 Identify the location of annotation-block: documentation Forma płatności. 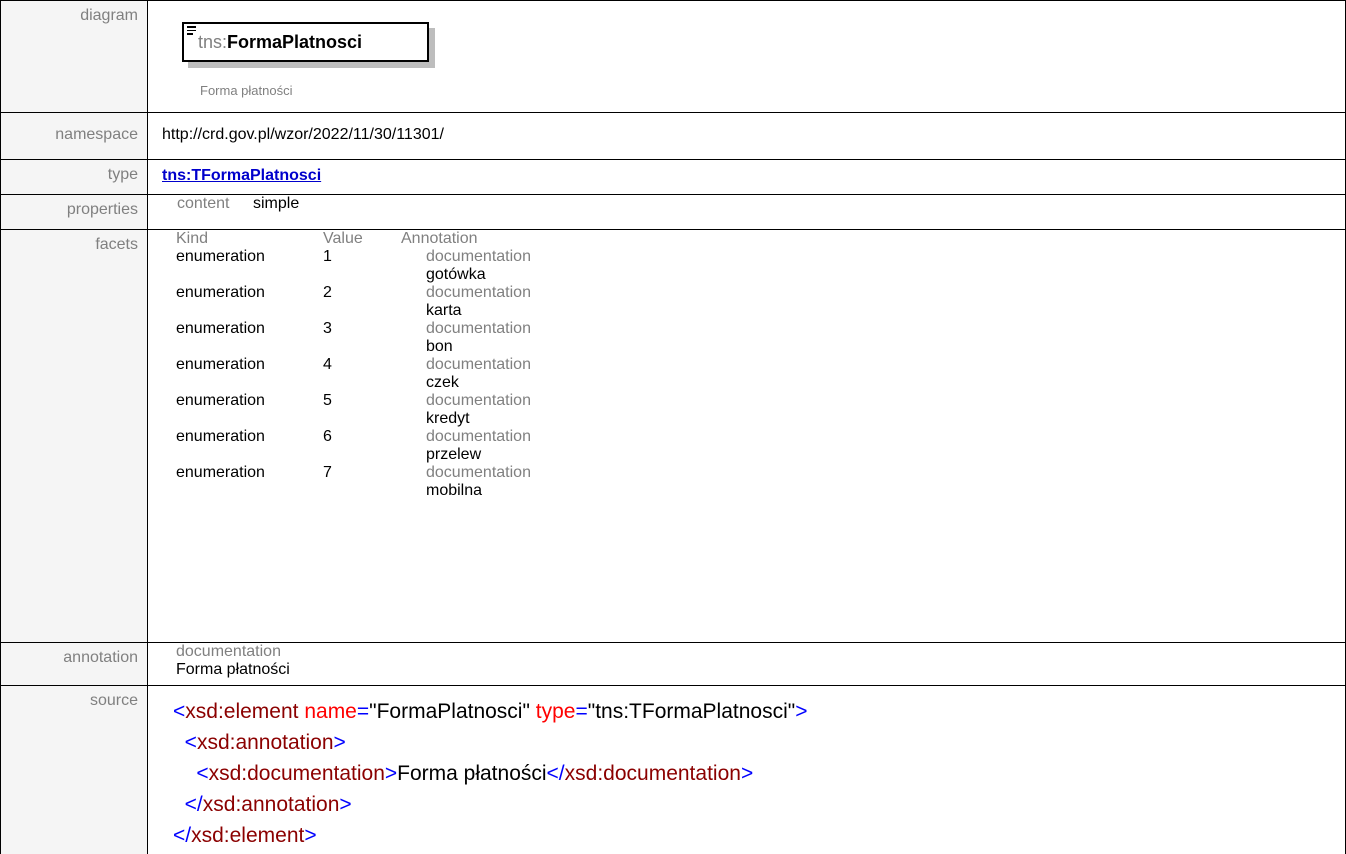
(760, 661).